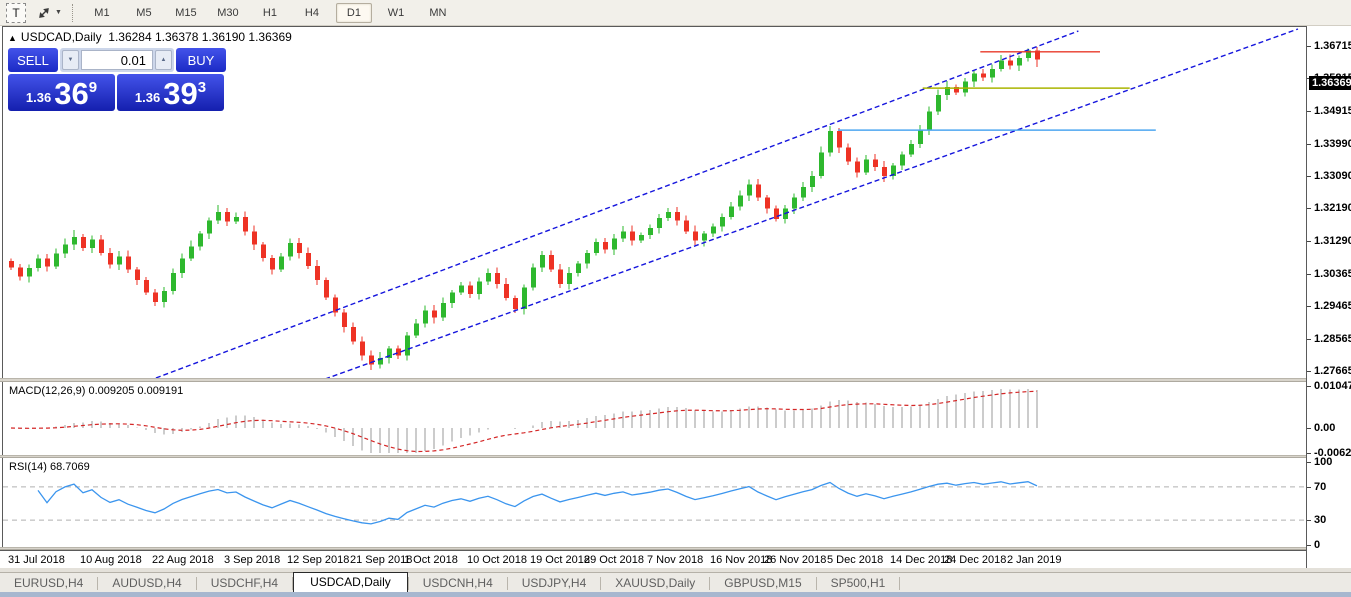 The image size is (1351, 597). I want to click on rsi-axis-label: 70, so click(1320, 487).